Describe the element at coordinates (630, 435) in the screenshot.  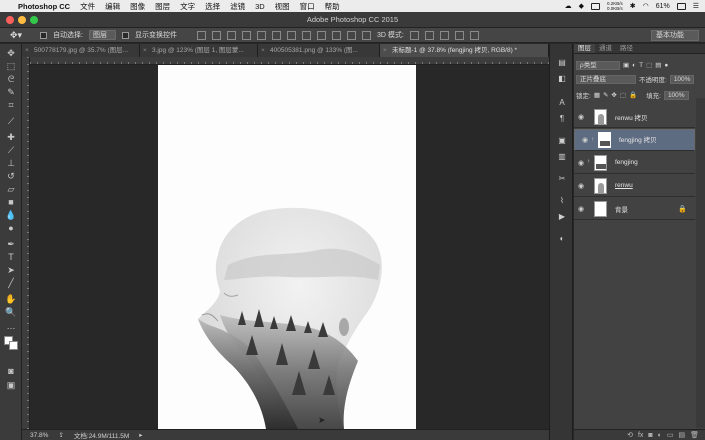
I see `link-layers-icon: ⟲` at that location.